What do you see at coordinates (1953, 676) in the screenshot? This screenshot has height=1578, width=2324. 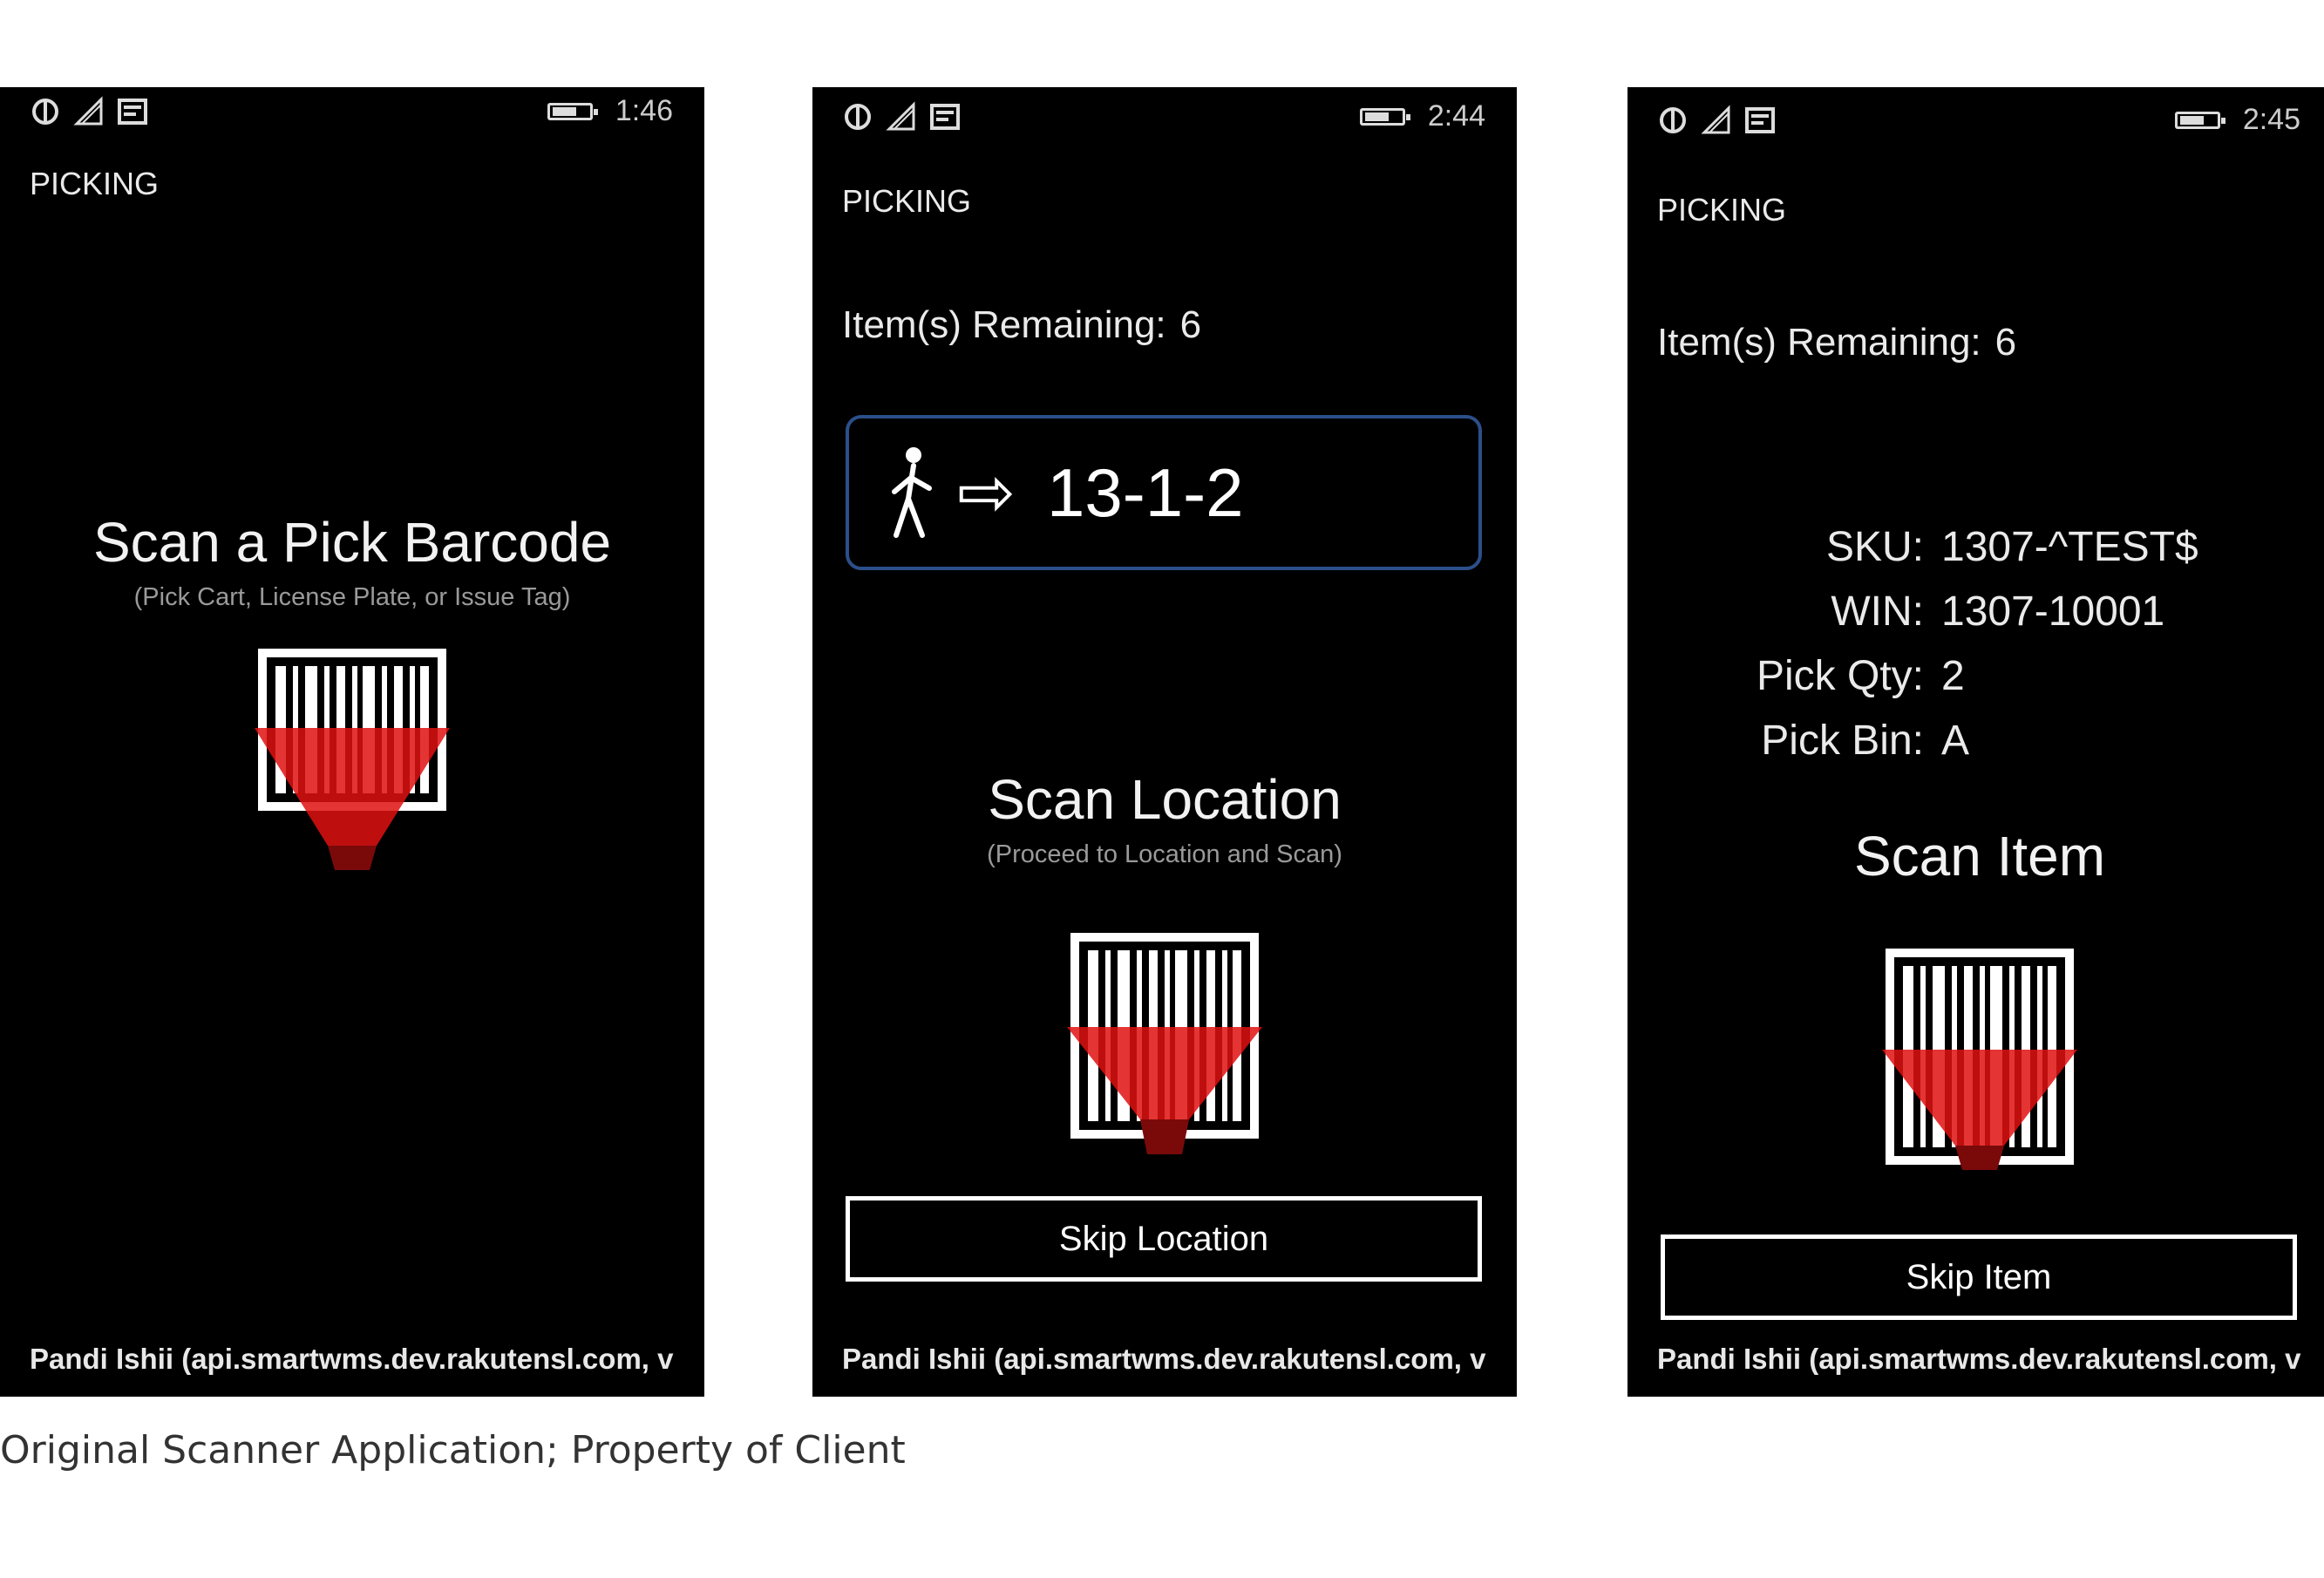 I see `detail-pick-qty-value: 2` at bounding box center [1953, 676].